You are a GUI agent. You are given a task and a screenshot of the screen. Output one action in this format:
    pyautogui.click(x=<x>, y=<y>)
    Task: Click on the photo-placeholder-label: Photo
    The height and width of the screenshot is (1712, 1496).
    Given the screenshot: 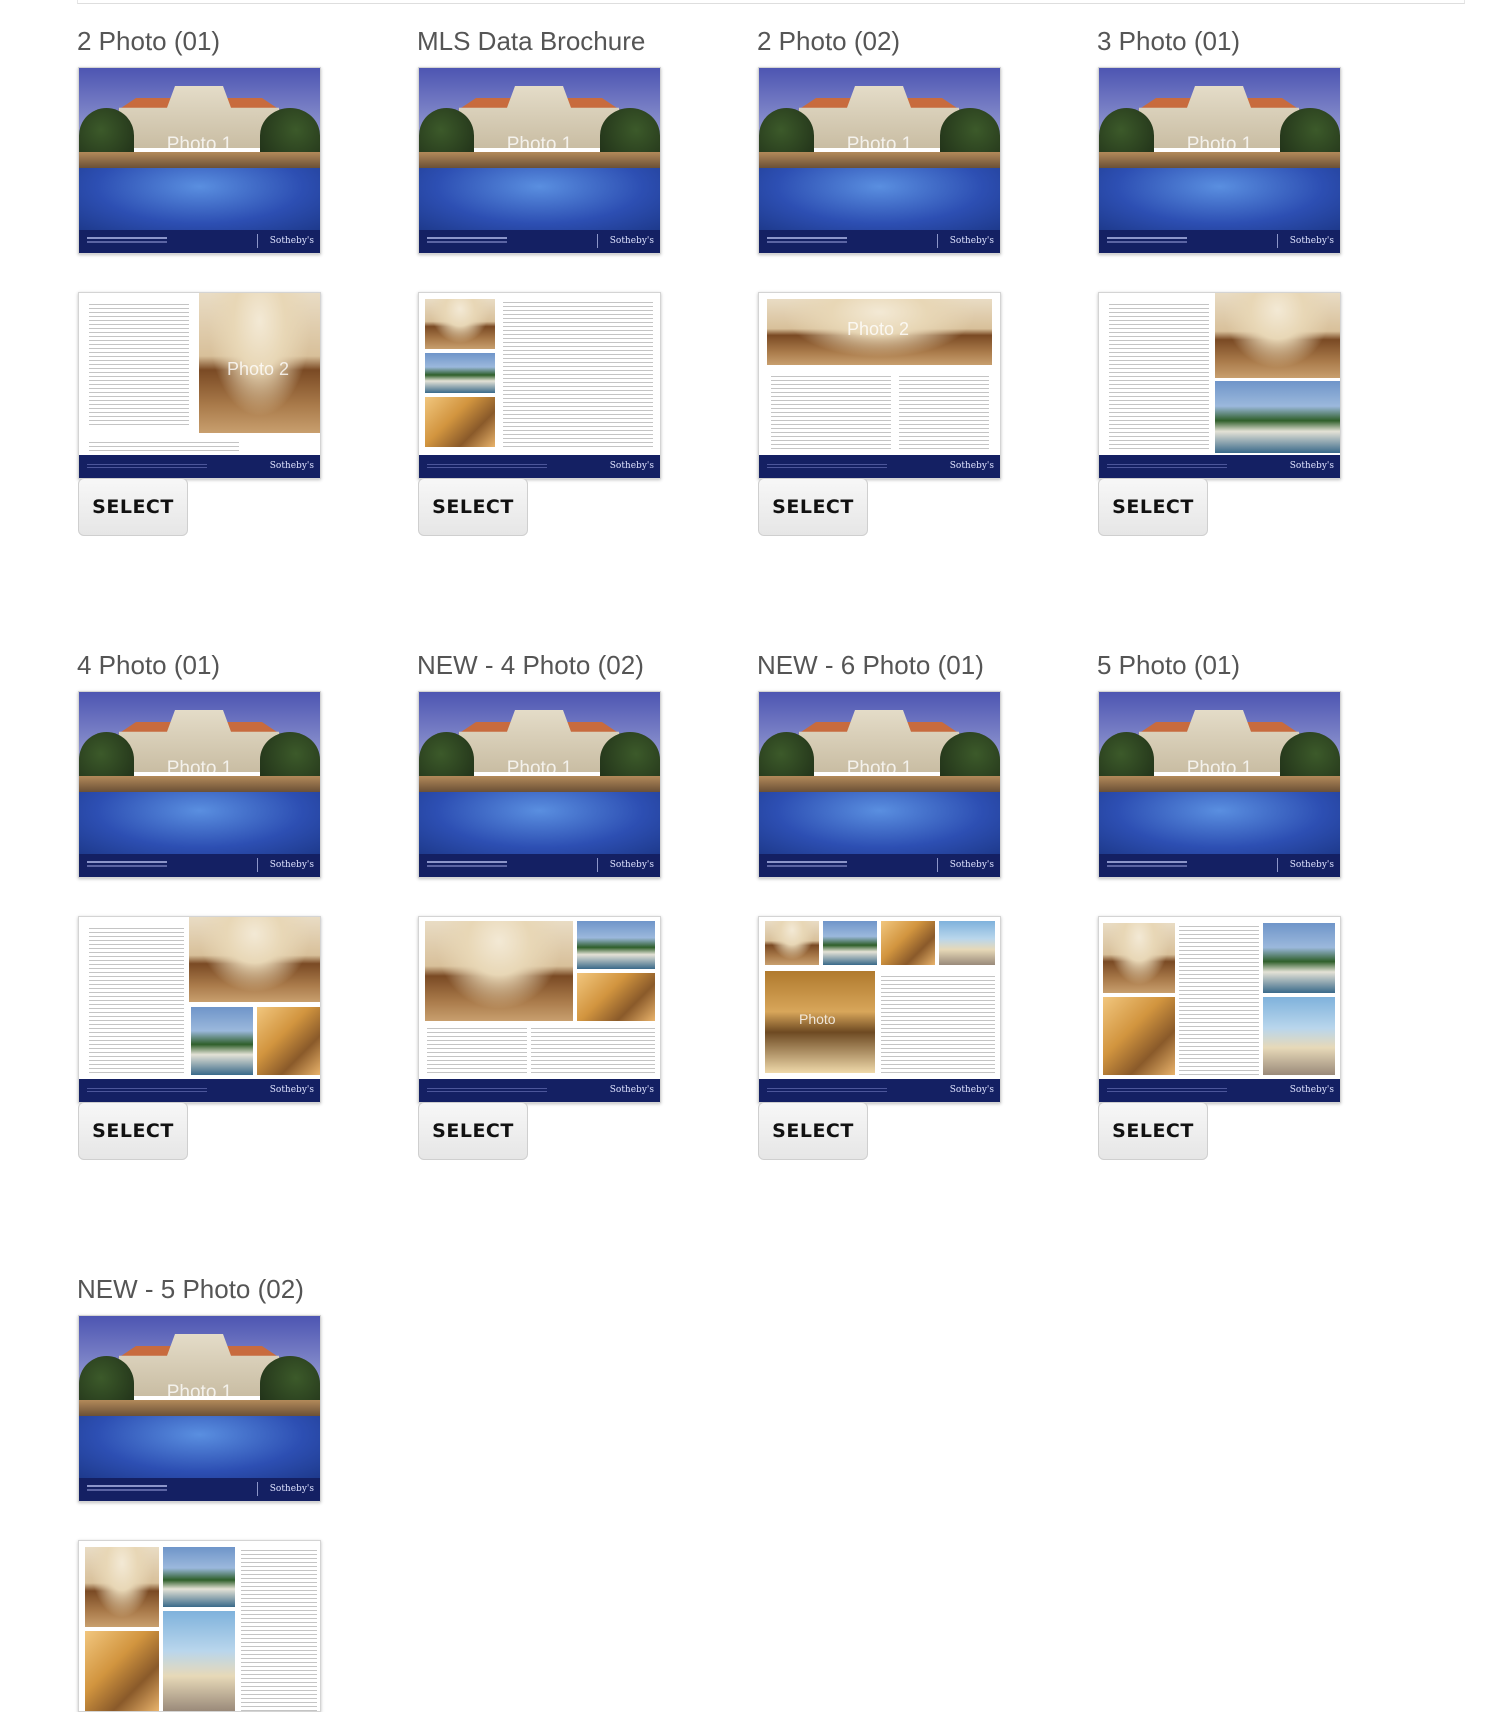 What is the action you would take?
    pyautogui.click(x=817, y=1019)
    